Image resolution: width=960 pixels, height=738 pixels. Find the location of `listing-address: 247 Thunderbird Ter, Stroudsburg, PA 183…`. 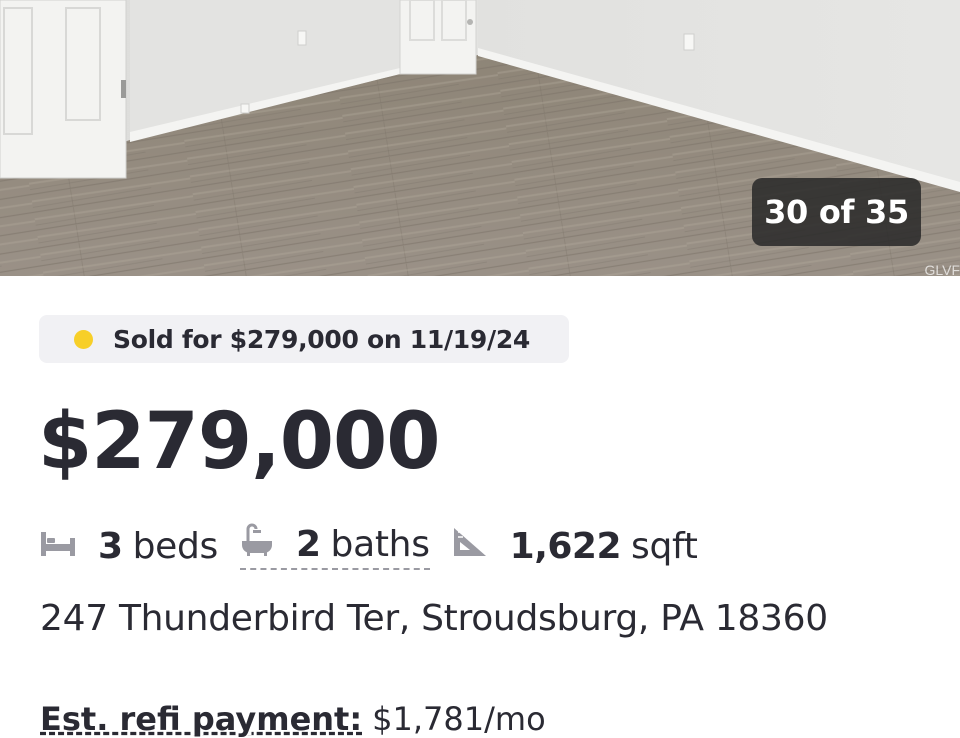

listing-address: 247 Thunderbird Ter, Stroudsburg, PA 183… is located at coordinates (434, 618).